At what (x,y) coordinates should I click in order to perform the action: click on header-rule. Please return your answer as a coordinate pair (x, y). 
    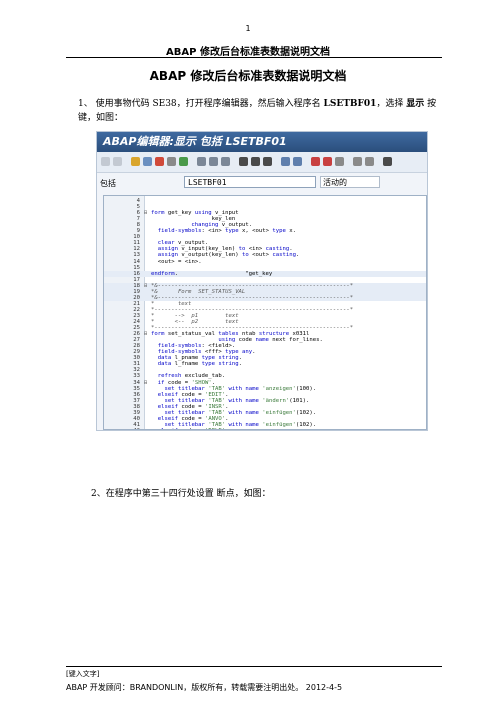
    Looking at the image, I should click on (254, 57).